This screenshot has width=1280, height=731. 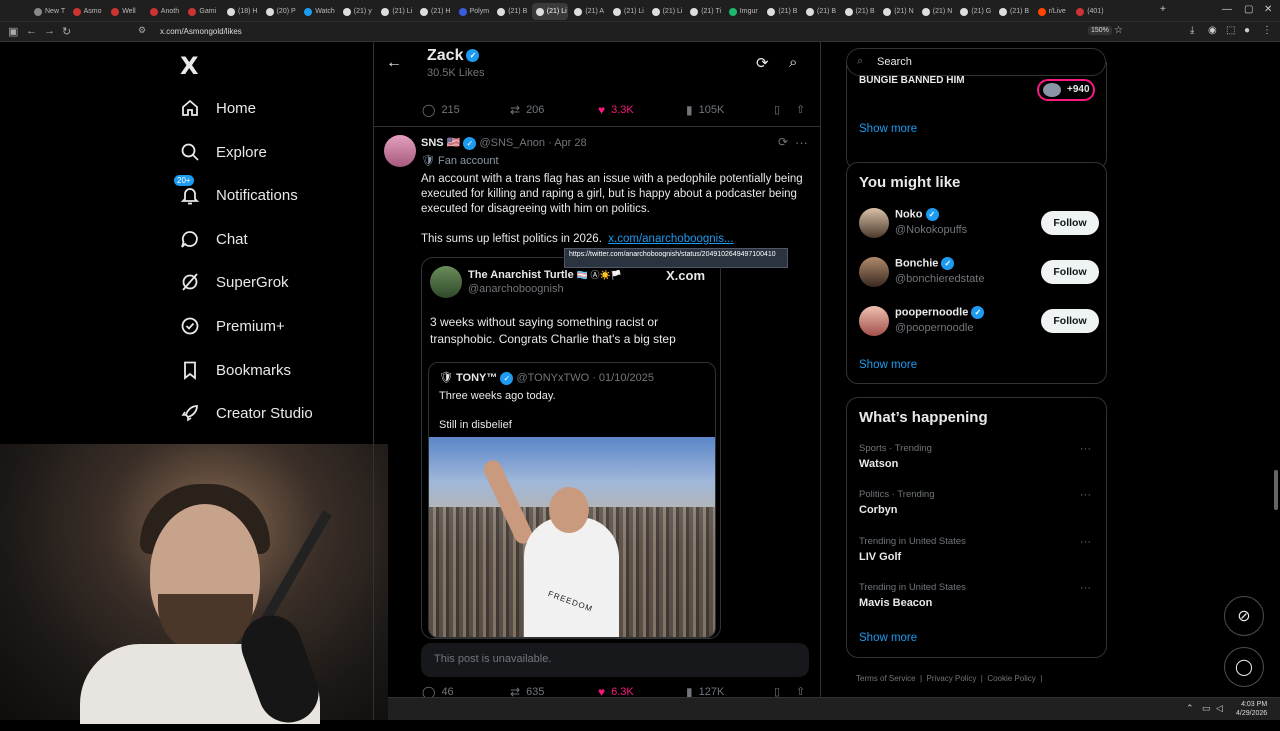 What do you see at coordinates (245, 413) in the screenshot?
I see `nav-creator-studio: Creator Studio` at bounding box center [245, 413].